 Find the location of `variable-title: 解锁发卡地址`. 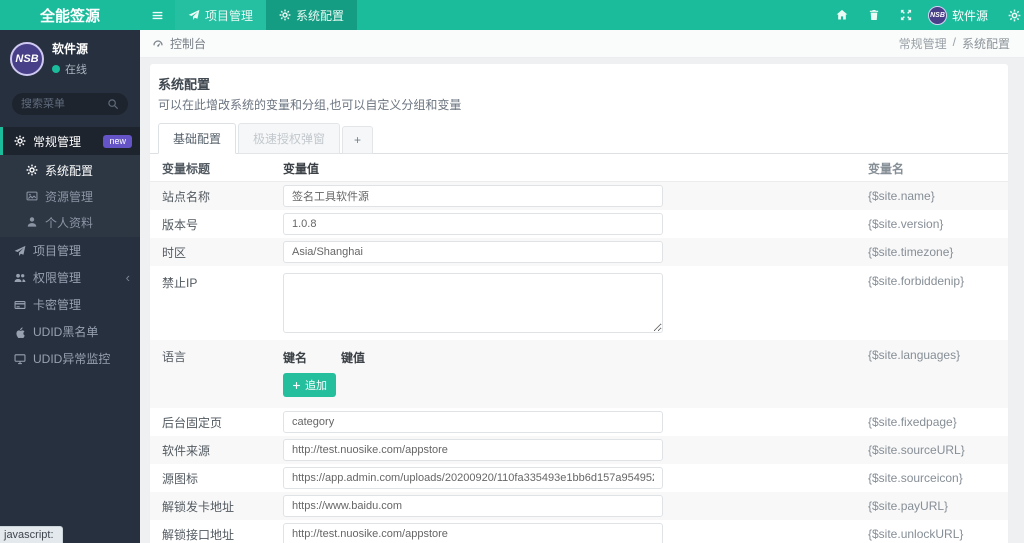

variable-title: 解锁发卡地址 is located at coordinates (198, 506).